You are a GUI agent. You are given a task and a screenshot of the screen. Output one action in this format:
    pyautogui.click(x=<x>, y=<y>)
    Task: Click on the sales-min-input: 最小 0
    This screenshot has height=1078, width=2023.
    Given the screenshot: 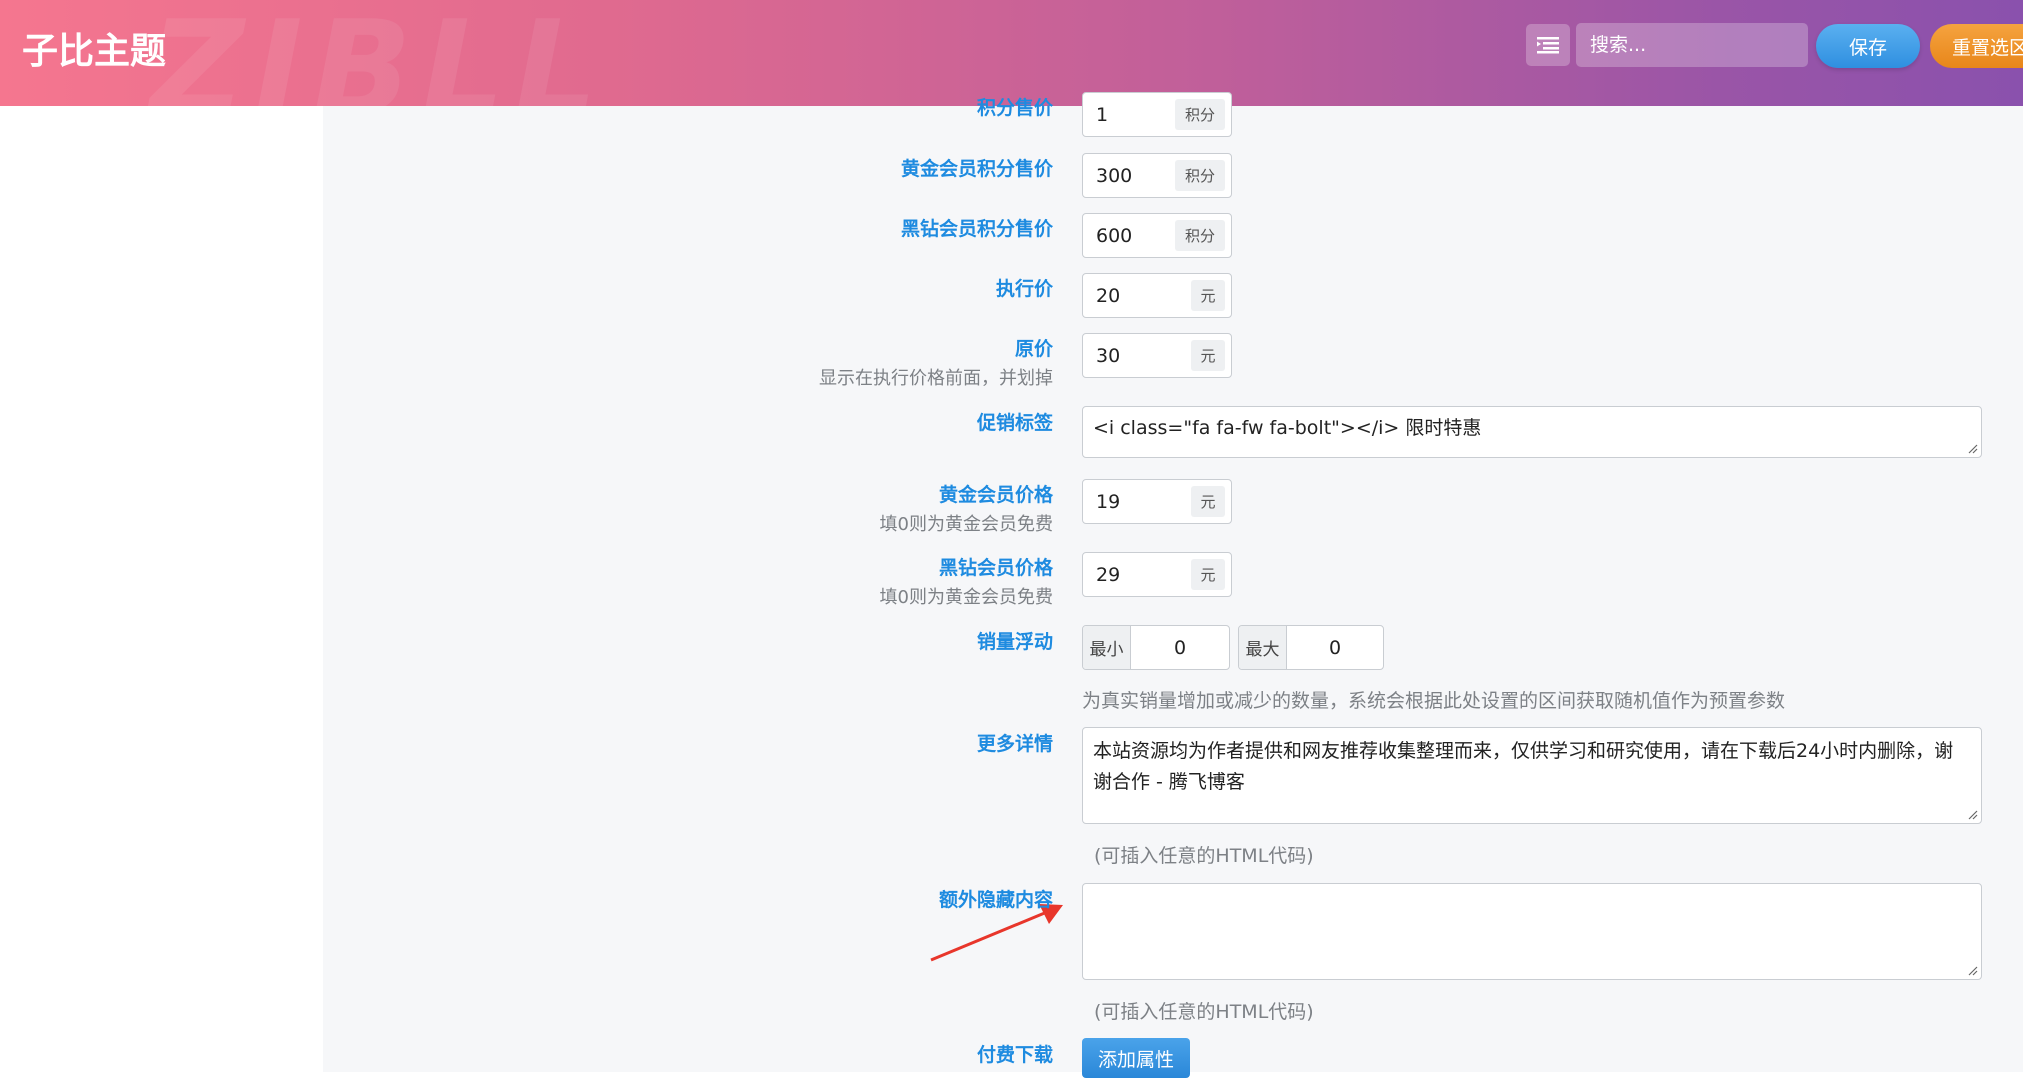 What is the action you would take?
    pyautogui.click(x=1156, y=647)
    